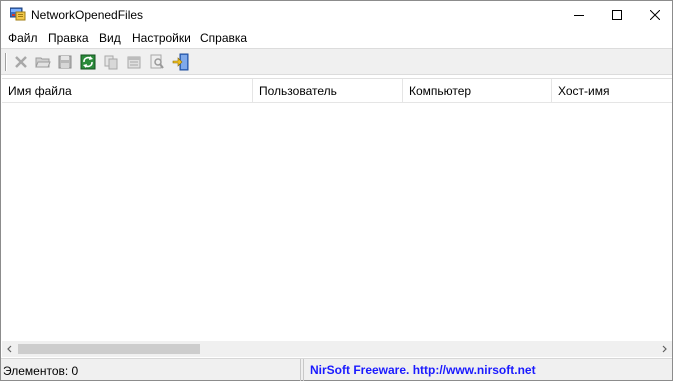  Describe the element at coordinates (423, 370) in the screenshot. I see `nirsoft-link: NirSoft Freeware. http://www.nirsoft.net` at that location.